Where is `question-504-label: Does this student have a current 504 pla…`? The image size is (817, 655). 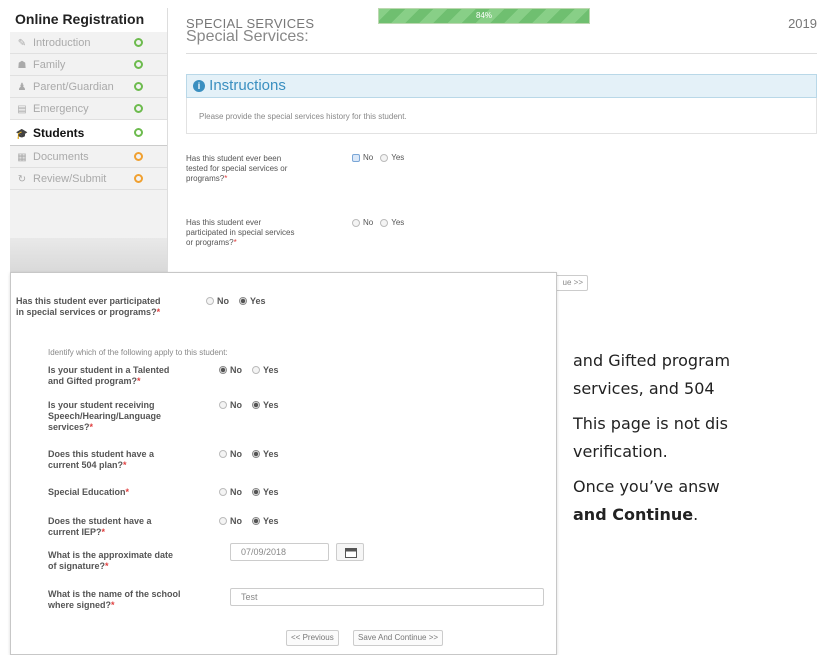 question-504-label: Does this student have a current 504 pla… is located at coordinates (110, 460).